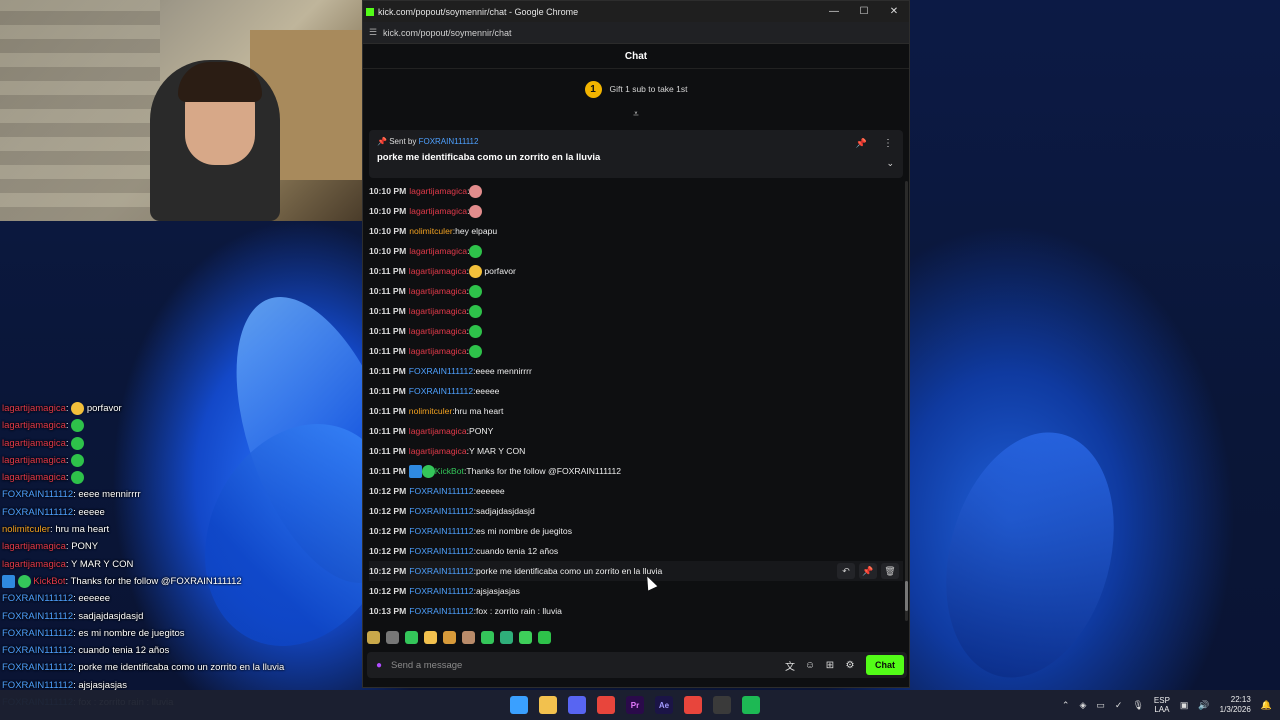  What do you see at coordinates (373, 32) in the screenshot?
I see `site-info-icon: ☰` at bounding box center [373, 32].